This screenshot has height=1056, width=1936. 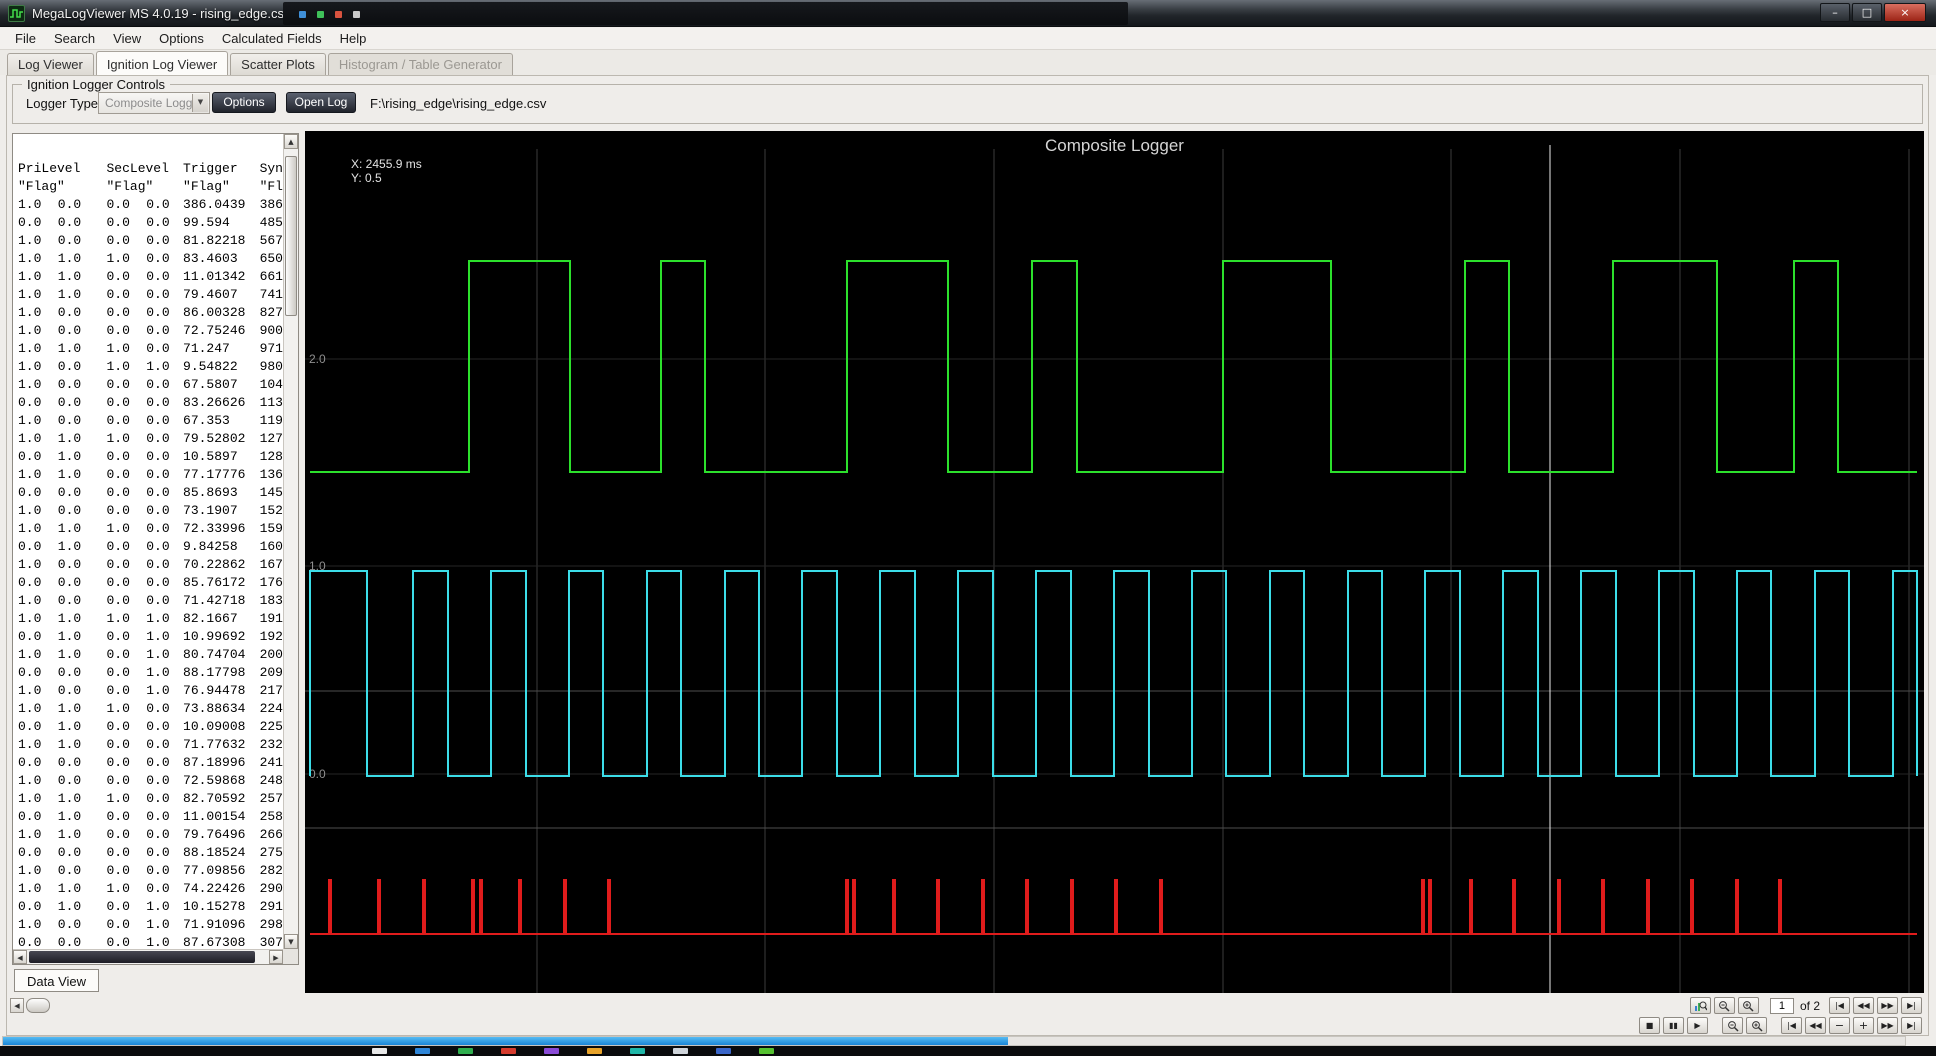 What do you see at coordinates (1649, 1025) in the screenshot?
I see `stop-button: ■` at bounding box center [1649, 1025].